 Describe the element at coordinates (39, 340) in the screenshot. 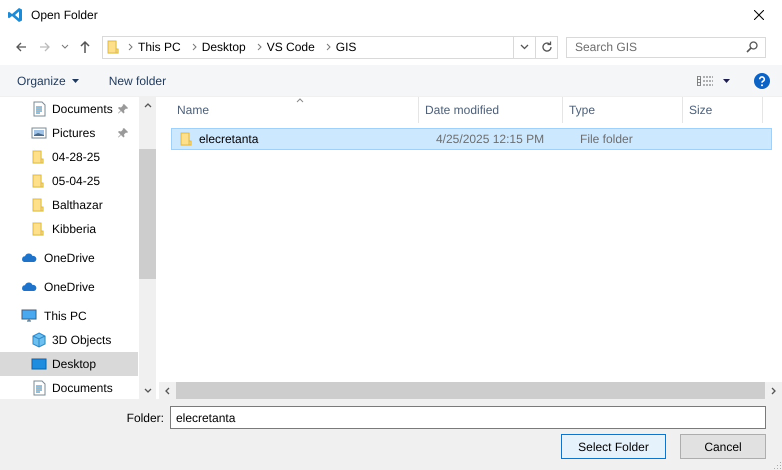

I see `cube-icon` at that location.